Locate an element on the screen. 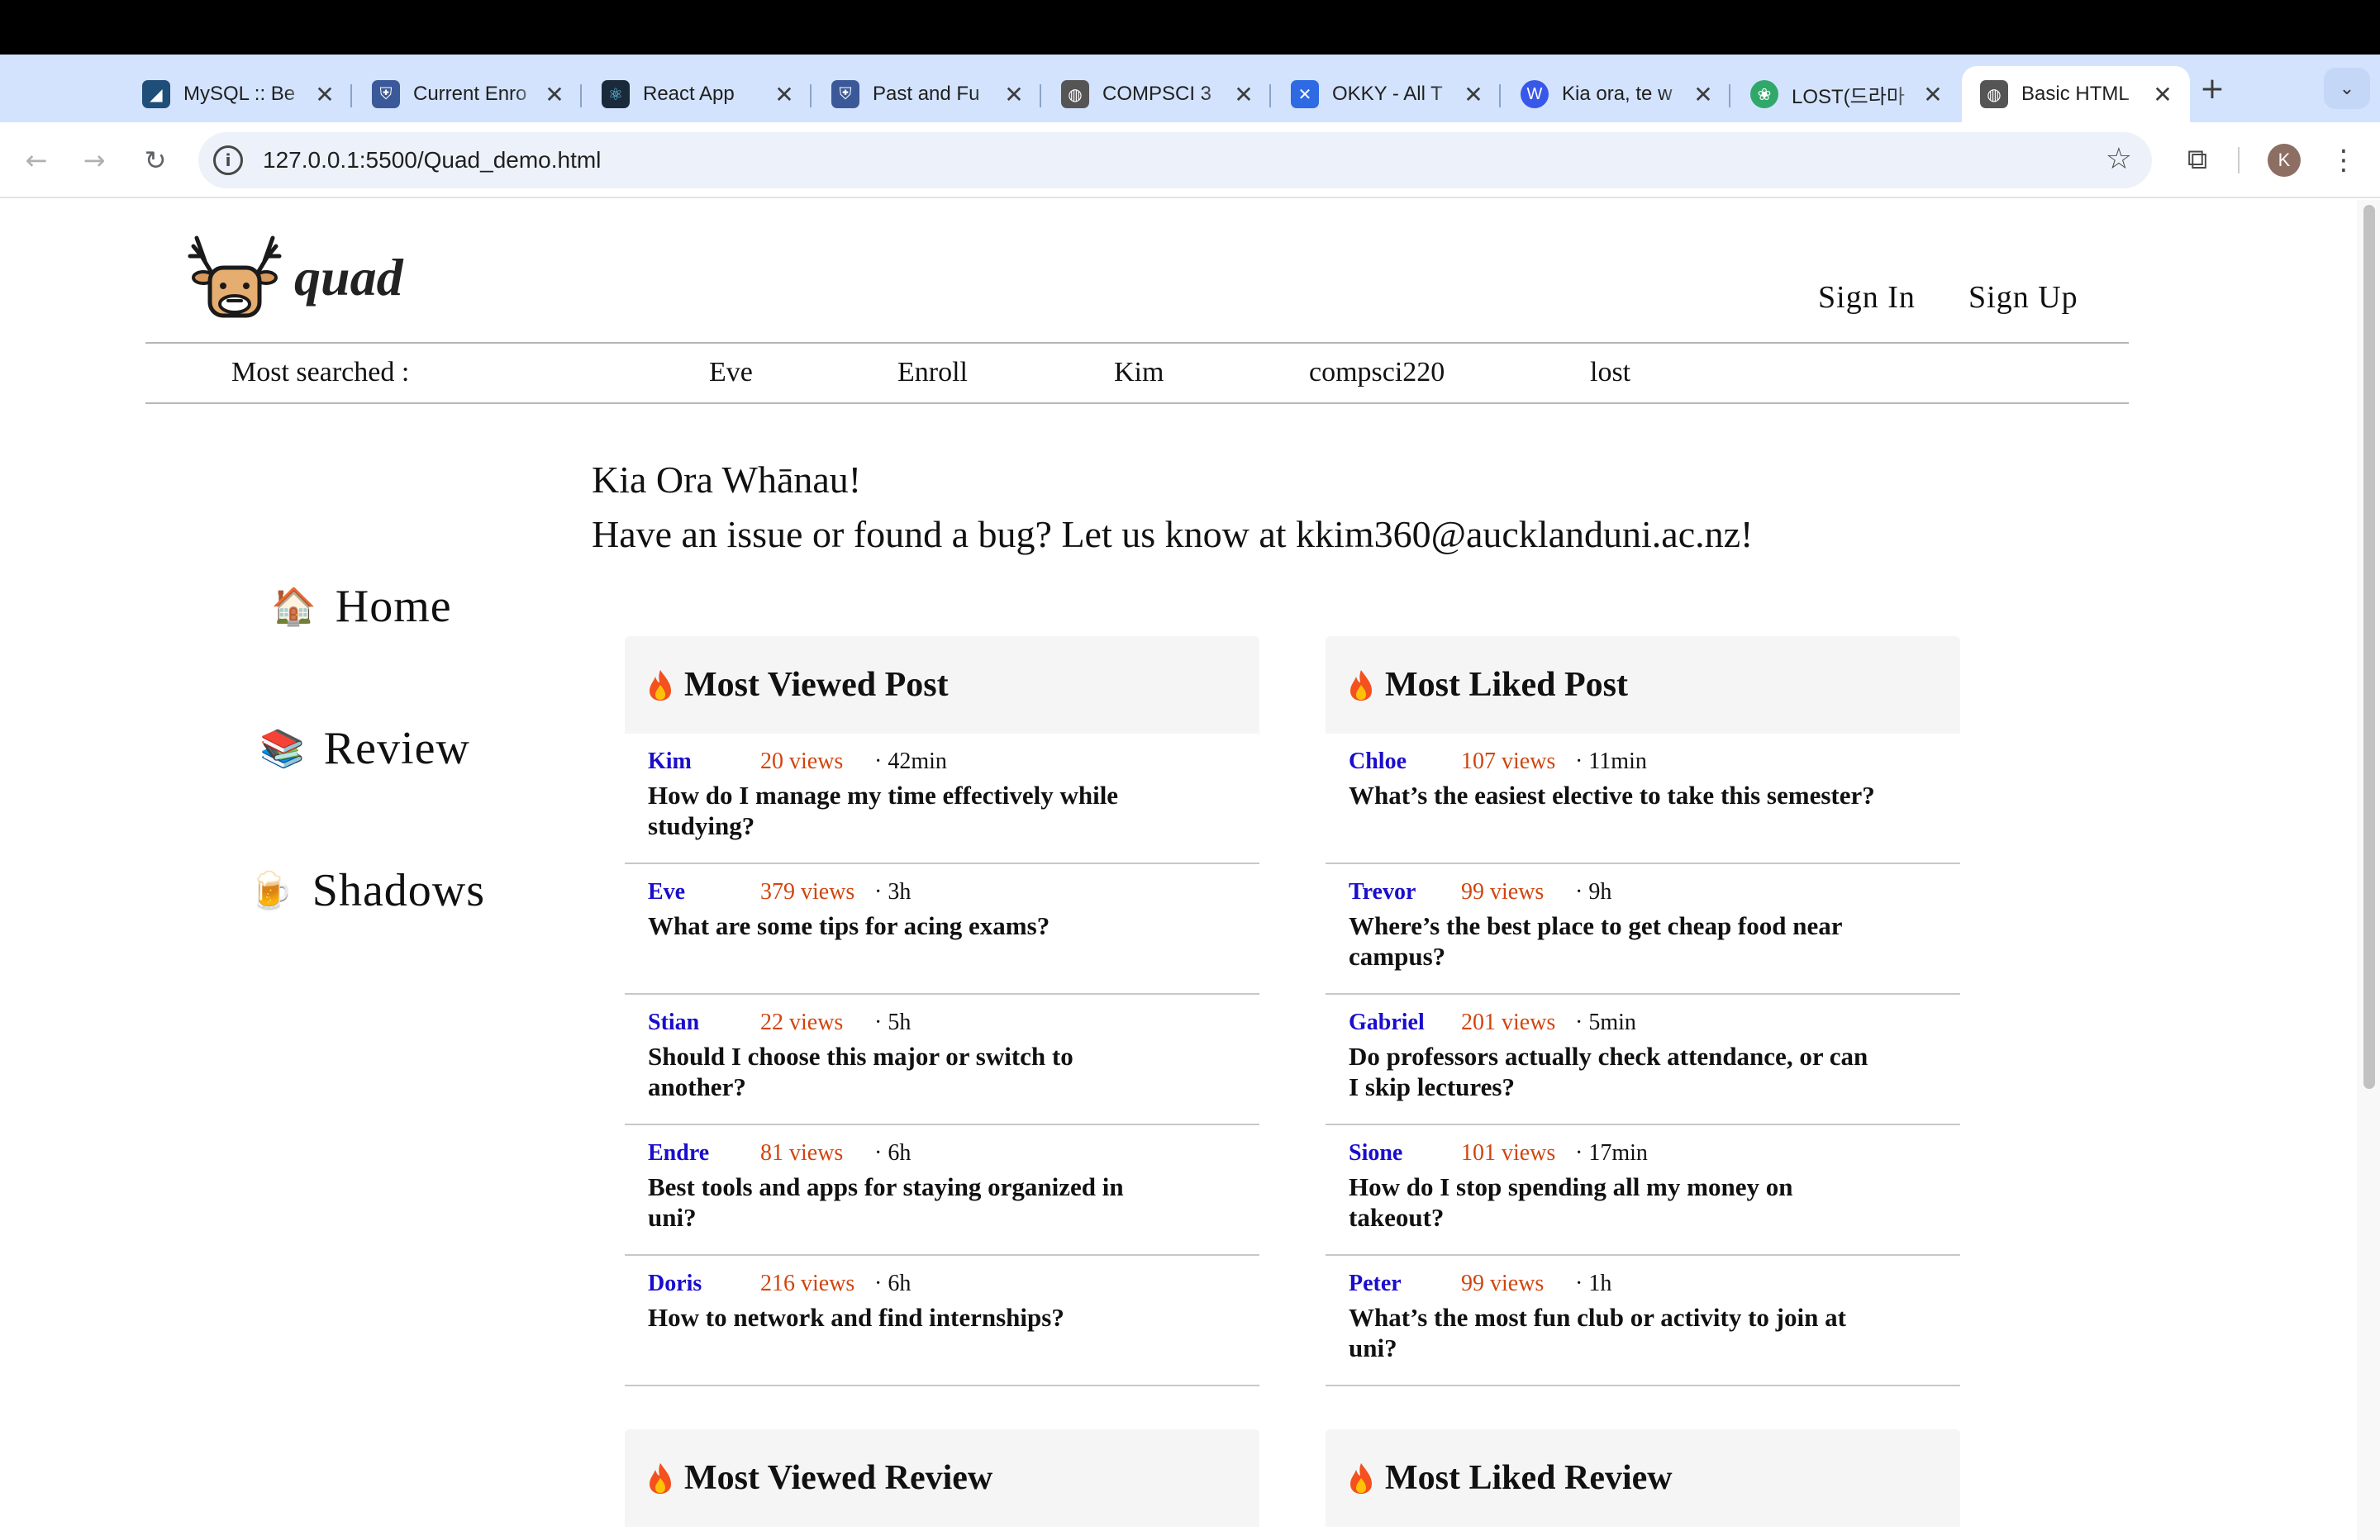  sign-up-link: Sign Up is located at coordinates (2023, 297).